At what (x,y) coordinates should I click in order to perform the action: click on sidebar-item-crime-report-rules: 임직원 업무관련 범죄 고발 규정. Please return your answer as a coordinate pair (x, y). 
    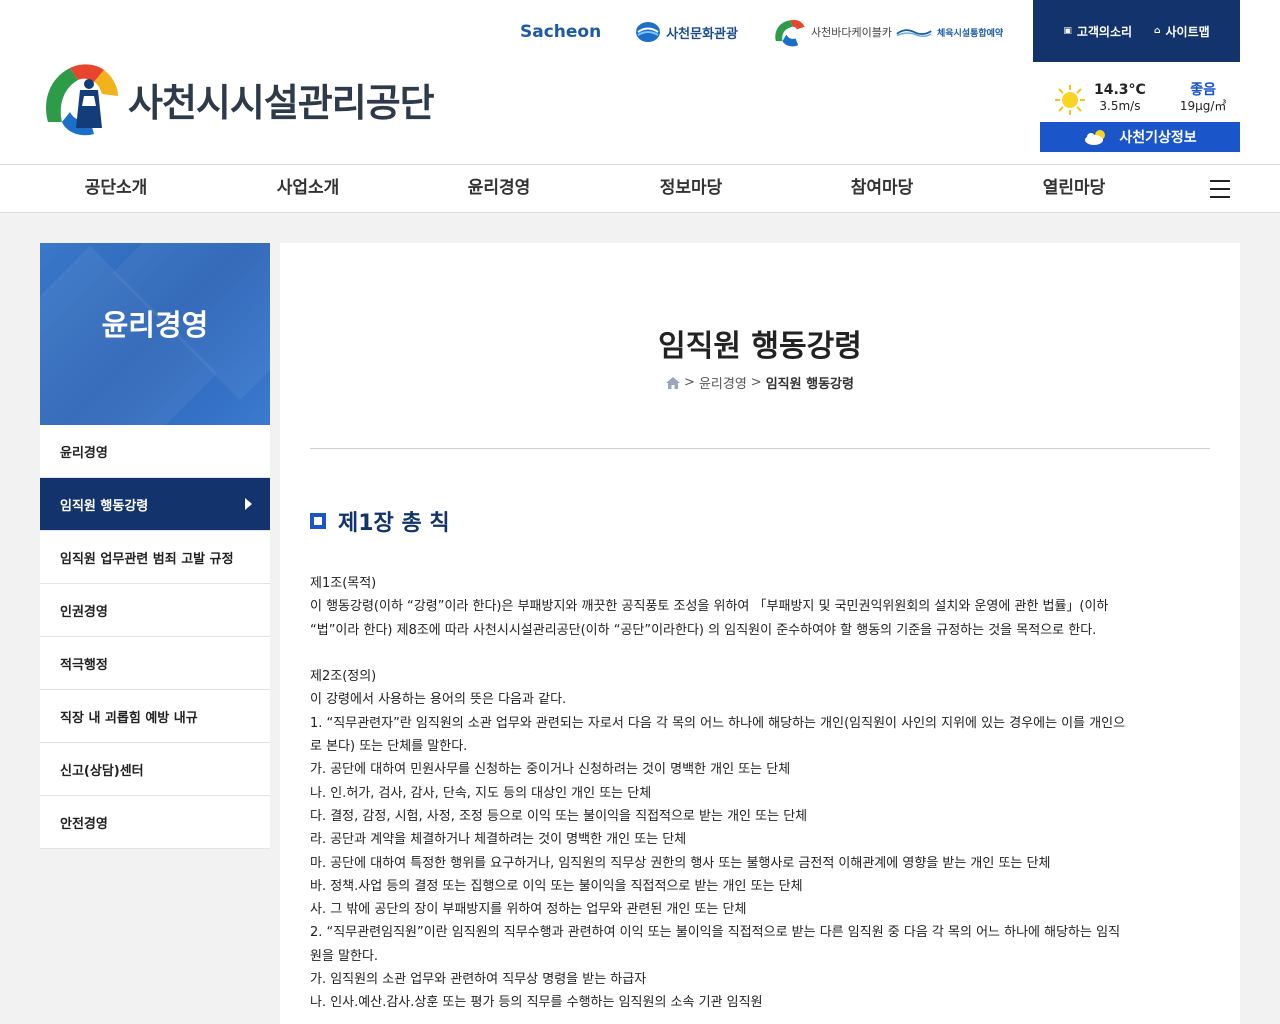
    Looking at the image, I should click on (155, 557).